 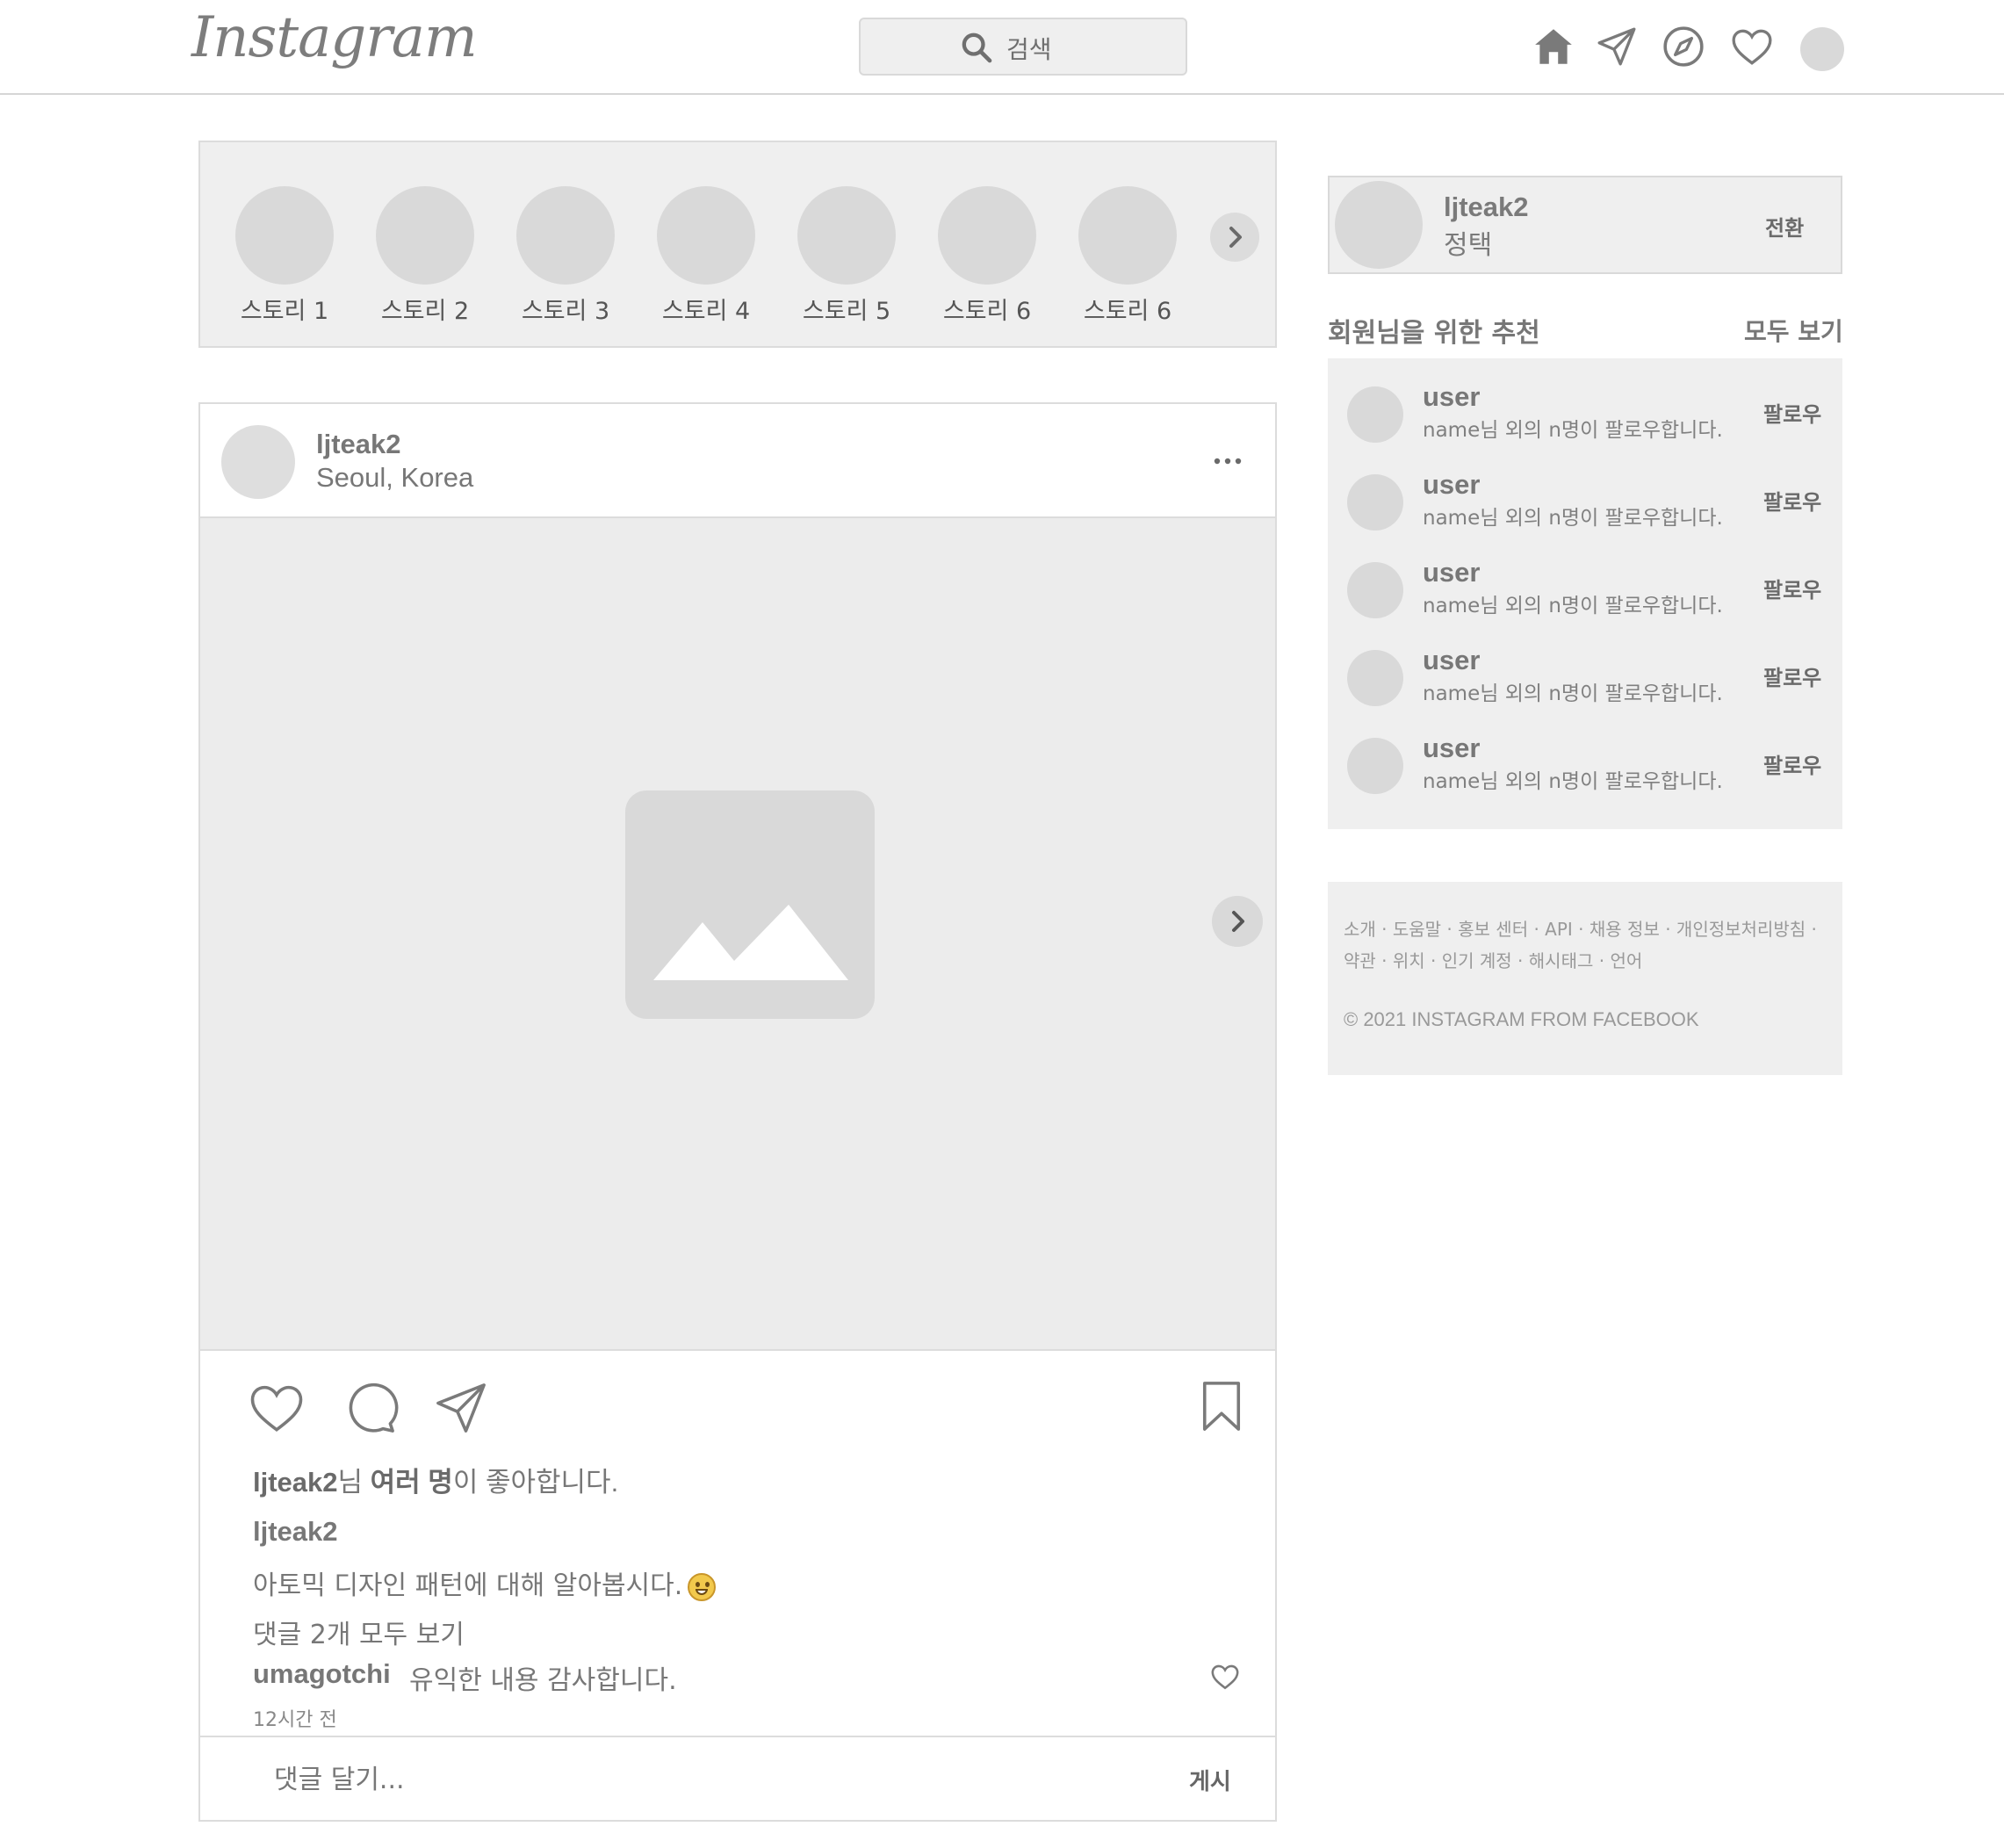 I want to click on image-placeholder-icon, so click(x=750, y=904).